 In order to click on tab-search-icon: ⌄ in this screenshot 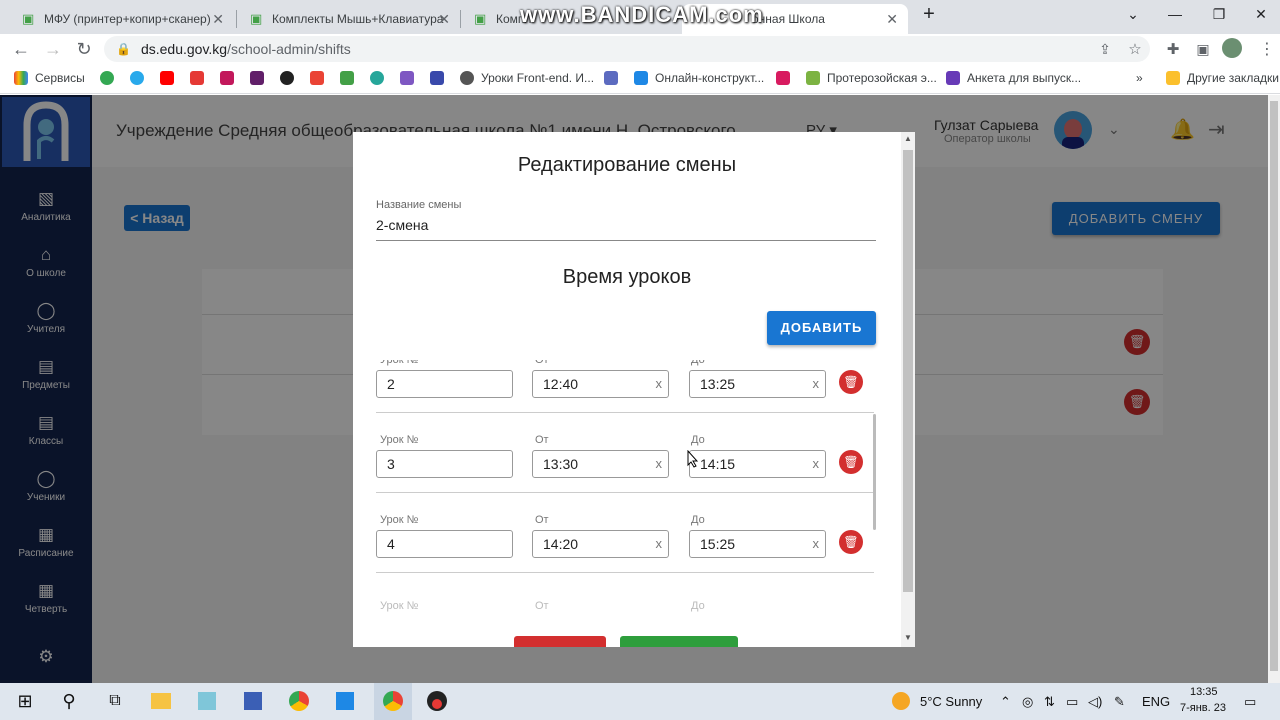, I will do `click(1133, 14)`.